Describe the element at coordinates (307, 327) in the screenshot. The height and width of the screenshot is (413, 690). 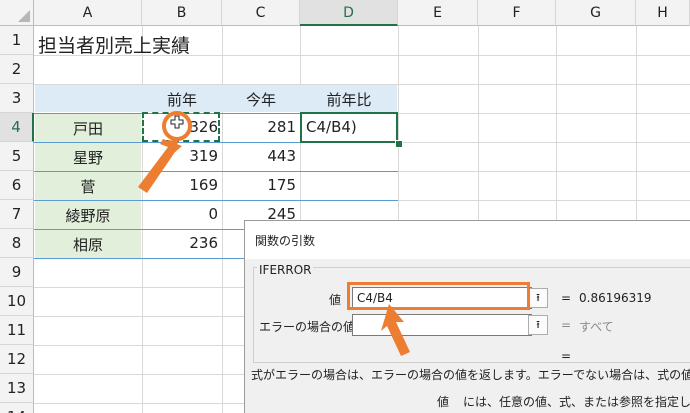
I see `arg2-label: エラーの場合の値` at that location.